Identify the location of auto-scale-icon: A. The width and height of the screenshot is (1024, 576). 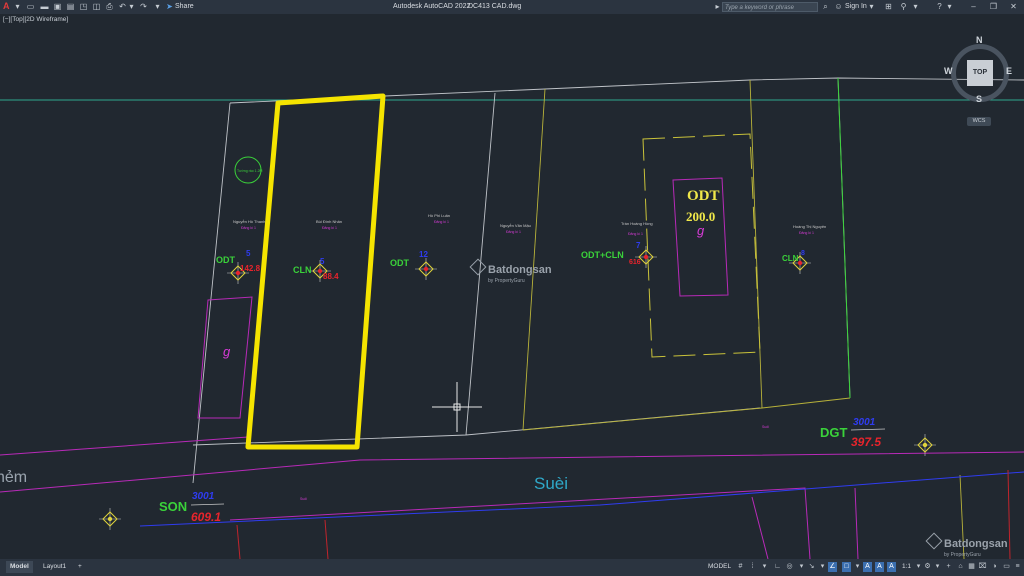
(891, 567).